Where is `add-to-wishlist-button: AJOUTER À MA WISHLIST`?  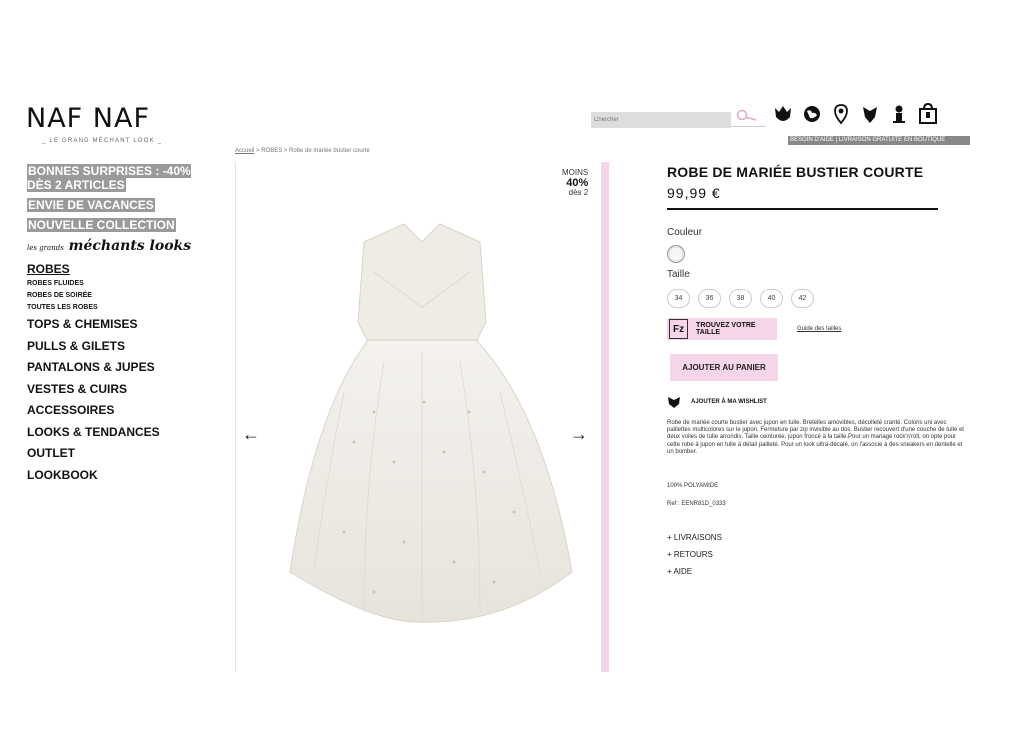
add-to-wishlist-button: AJOUTER À MA WISHLIST is located at coordinates (717, 402).